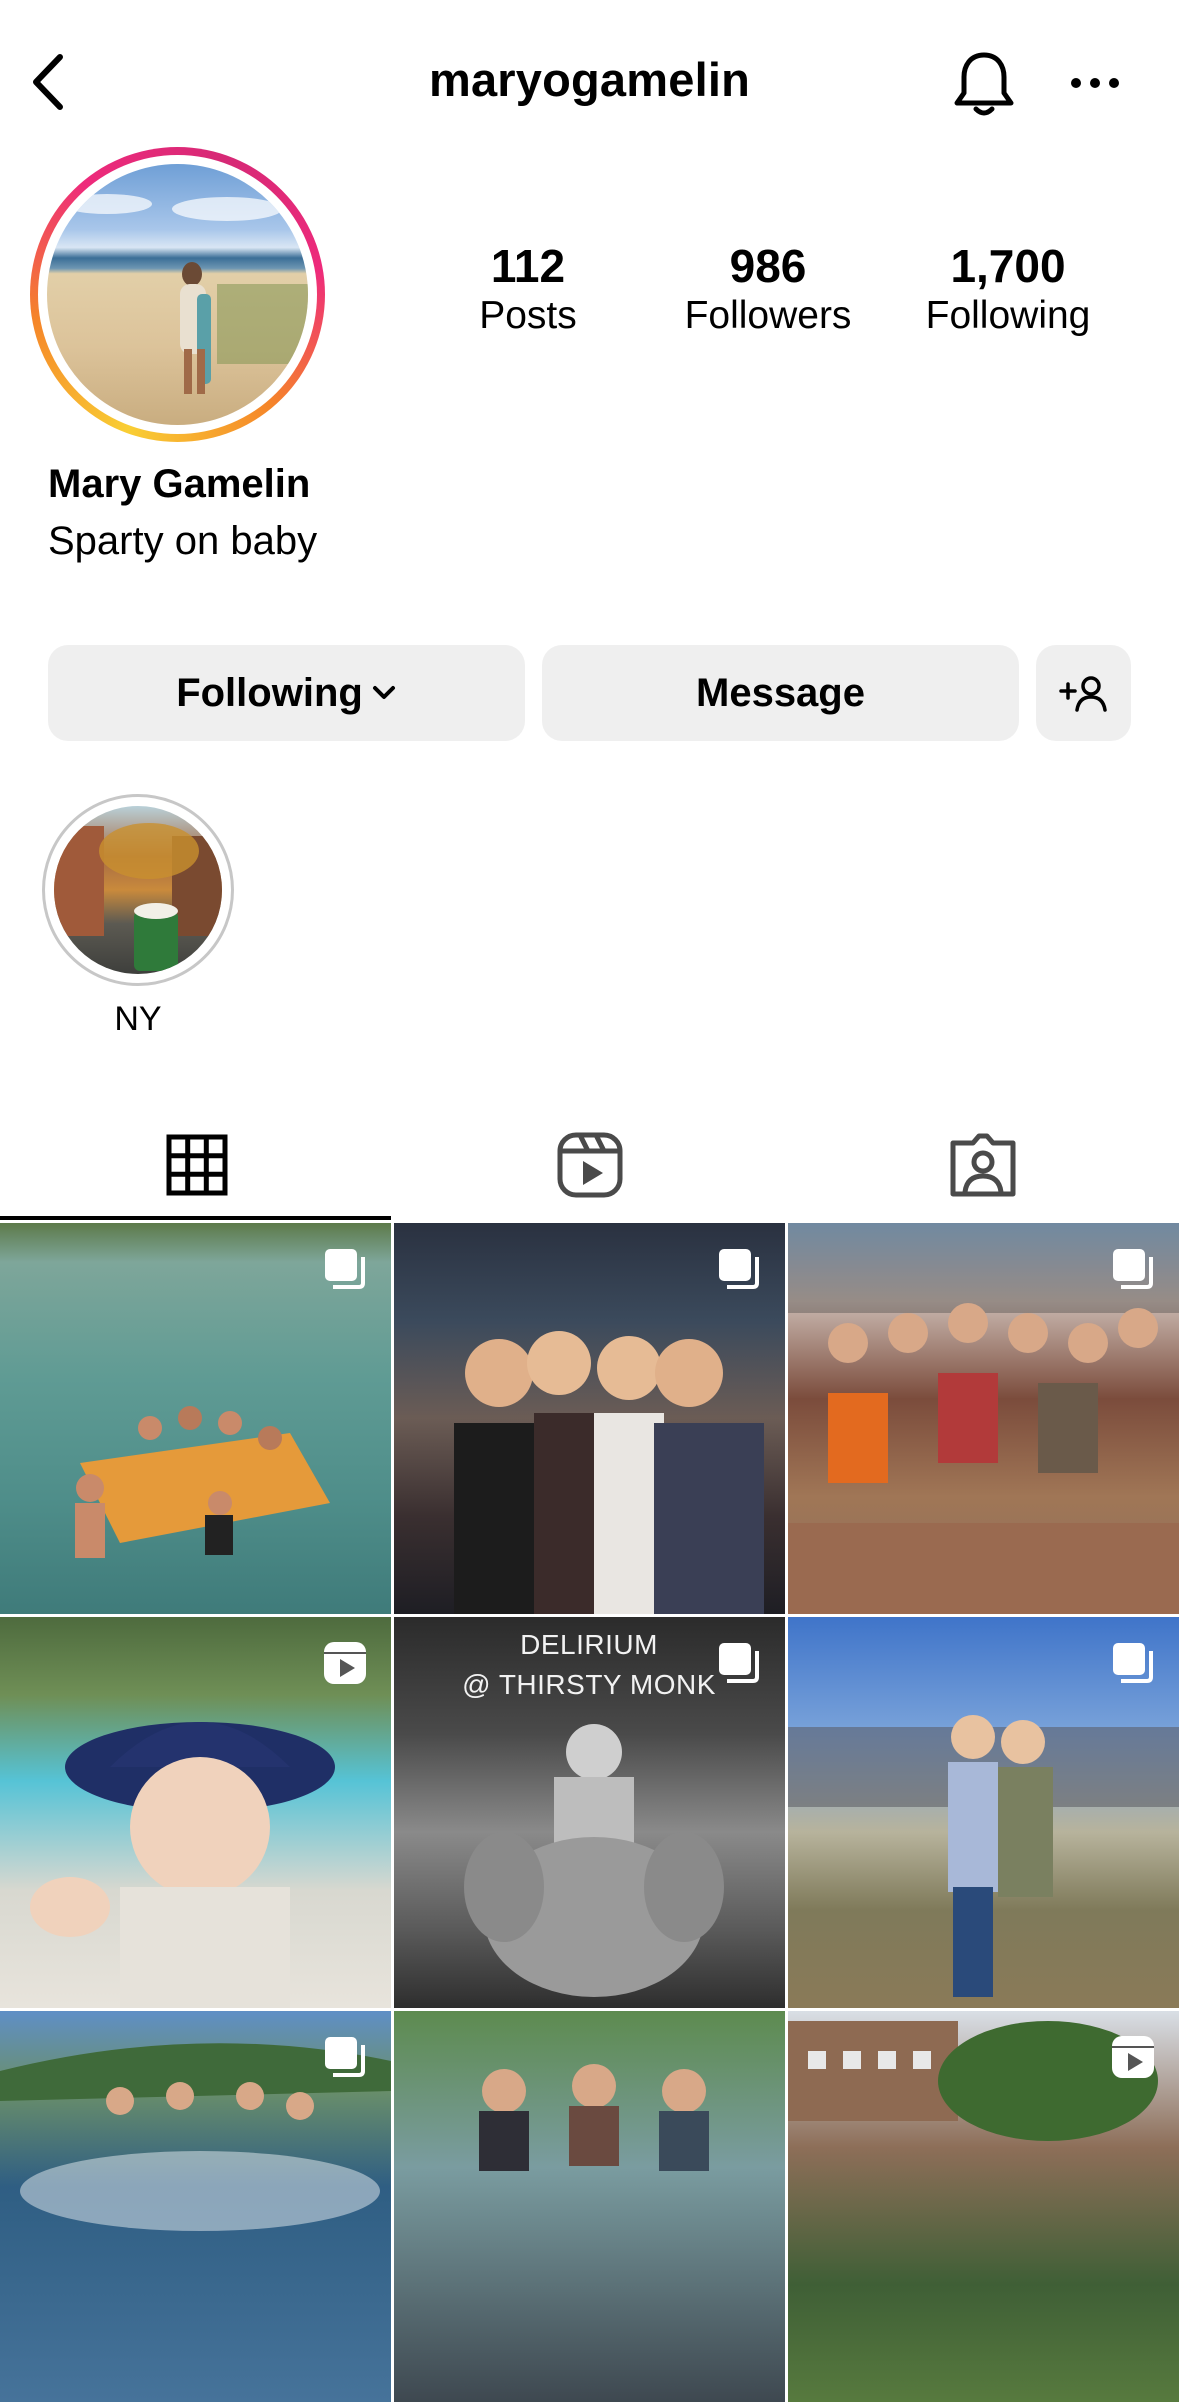 The width and height of the screenshot is (1179, 2402). I want to click on avatar-photo, so click(177, 294).